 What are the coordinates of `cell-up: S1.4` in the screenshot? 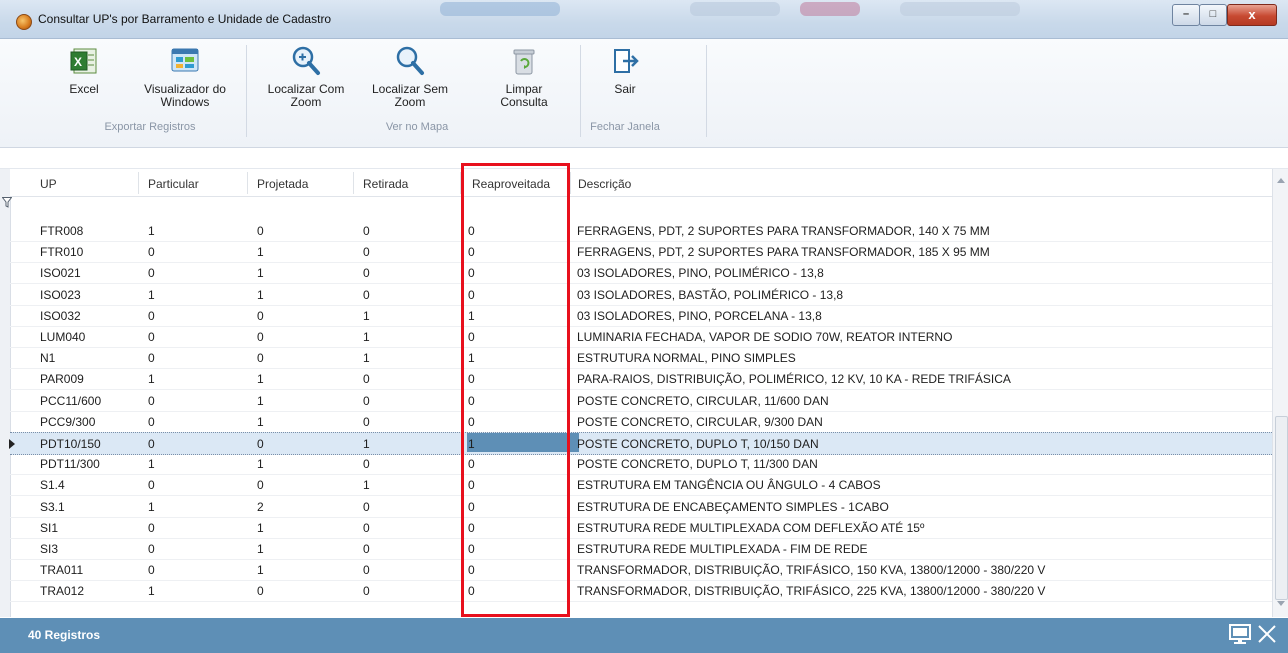 It's located at (52, 485).